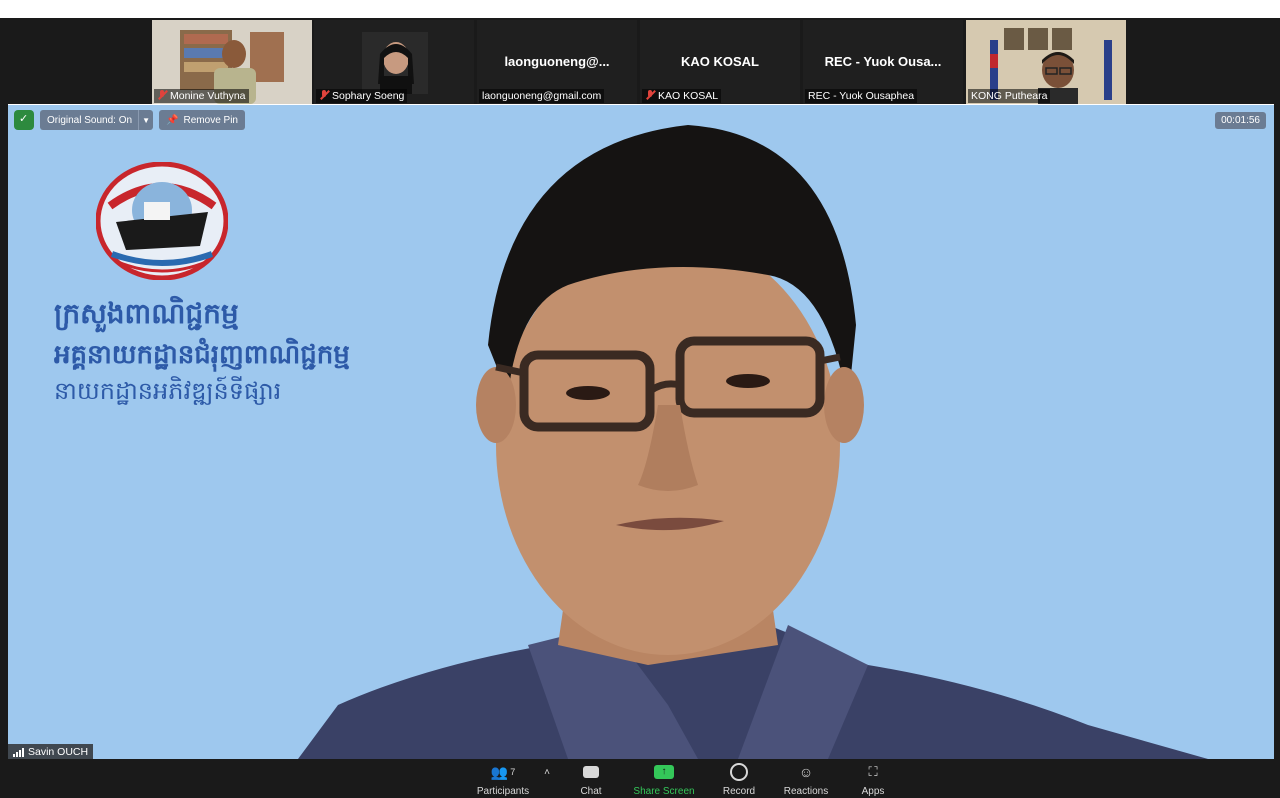 This screenshot has height=798, width=1280. I want to click on reactions-button: ☺ Reactions, so click(806, 779).